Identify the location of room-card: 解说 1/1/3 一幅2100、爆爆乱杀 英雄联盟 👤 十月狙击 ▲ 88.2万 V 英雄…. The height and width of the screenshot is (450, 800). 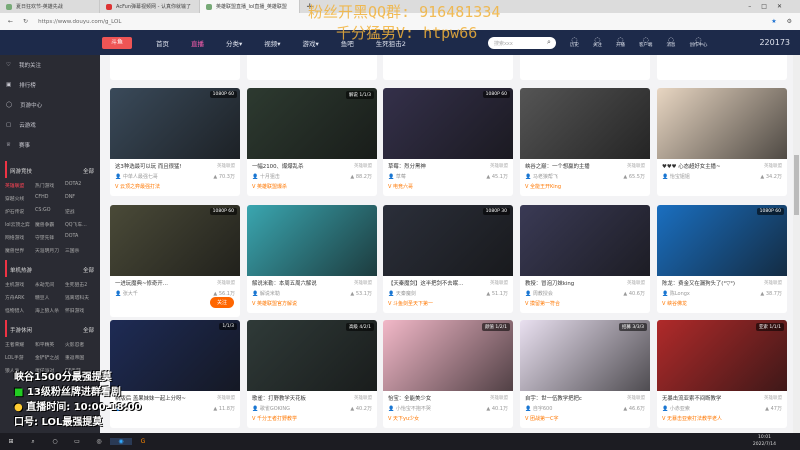
(312, 142).